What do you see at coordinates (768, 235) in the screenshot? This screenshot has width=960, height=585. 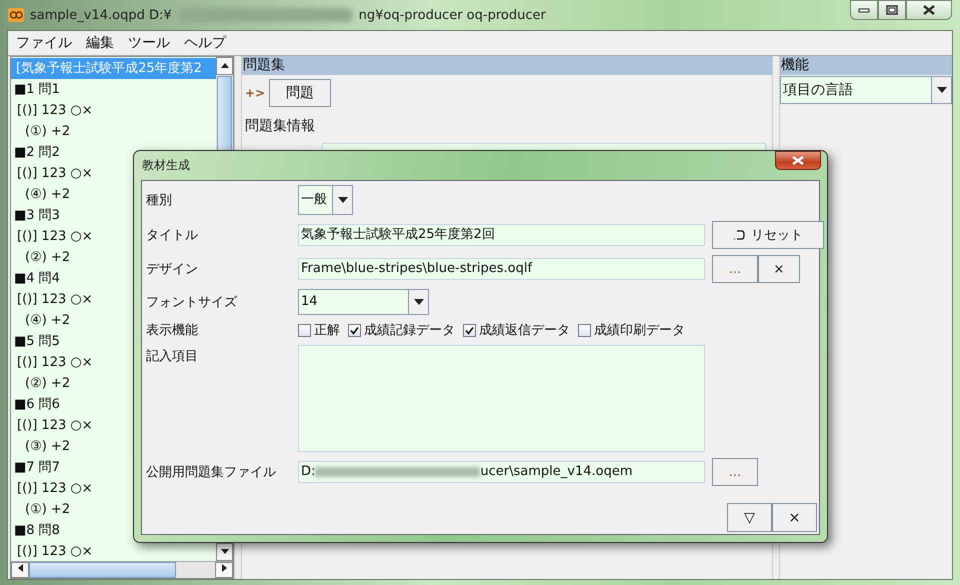 I see `reset-button: リセット` at bounding box center [768, 235].